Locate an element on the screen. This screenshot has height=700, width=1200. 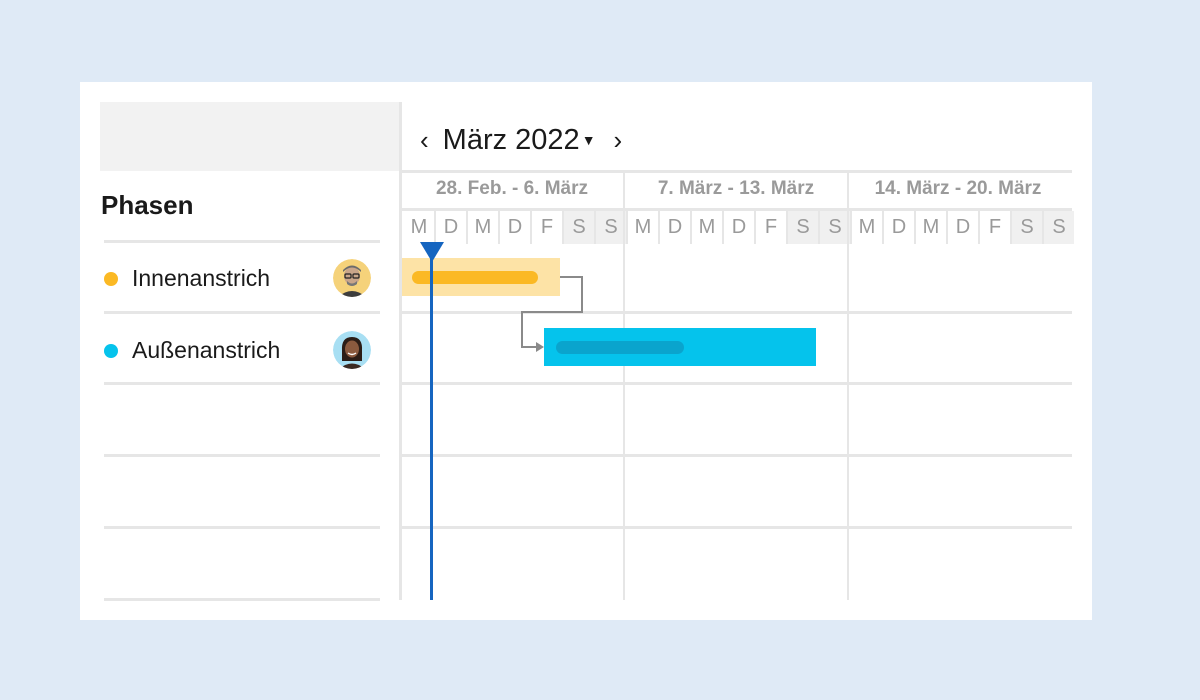
month-navigation: ‹ März 2022 ▼ › is located at coordinates (521, 140).